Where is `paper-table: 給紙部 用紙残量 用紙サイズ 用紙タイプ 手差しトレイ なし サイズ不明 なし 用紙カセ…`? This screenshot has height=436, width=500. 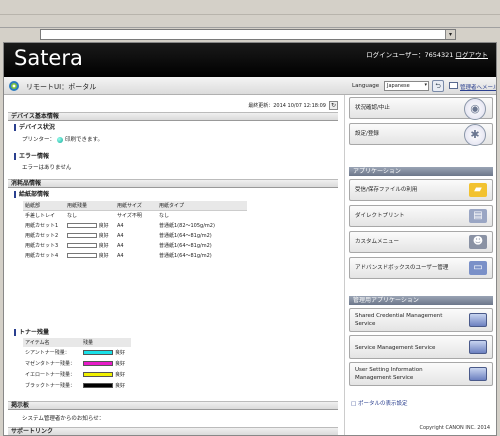
paper-table: 給紙部 用紙残量 用紙サイズ 用紙タイプ 手差しトレイ なし サイズ不明 なし 用紙カセ… is located at coordinates (135, 231).